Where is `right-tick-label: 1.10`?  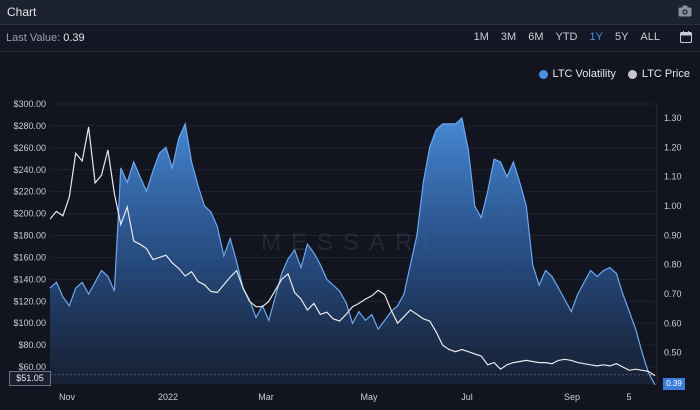
right-tick-label: 1.10 is located at coordinates (673, 177).